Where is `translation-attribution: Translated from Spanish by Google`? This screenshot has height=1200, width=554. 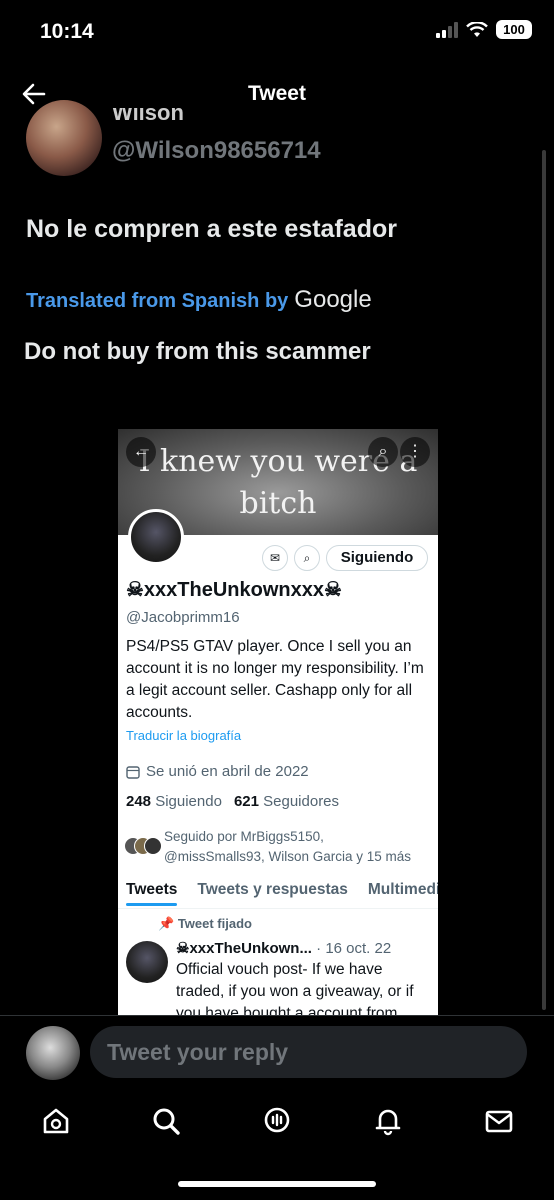
translation-attribution: Translated from Spanish by Google is located at coordinates (199, 300).